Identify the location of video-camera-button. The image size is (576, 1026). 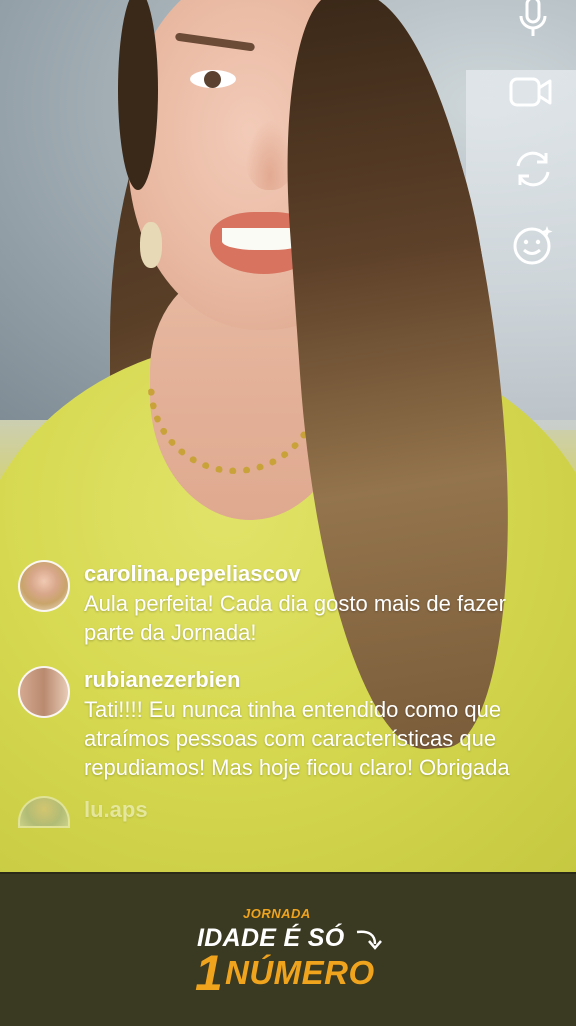
(531, 92).